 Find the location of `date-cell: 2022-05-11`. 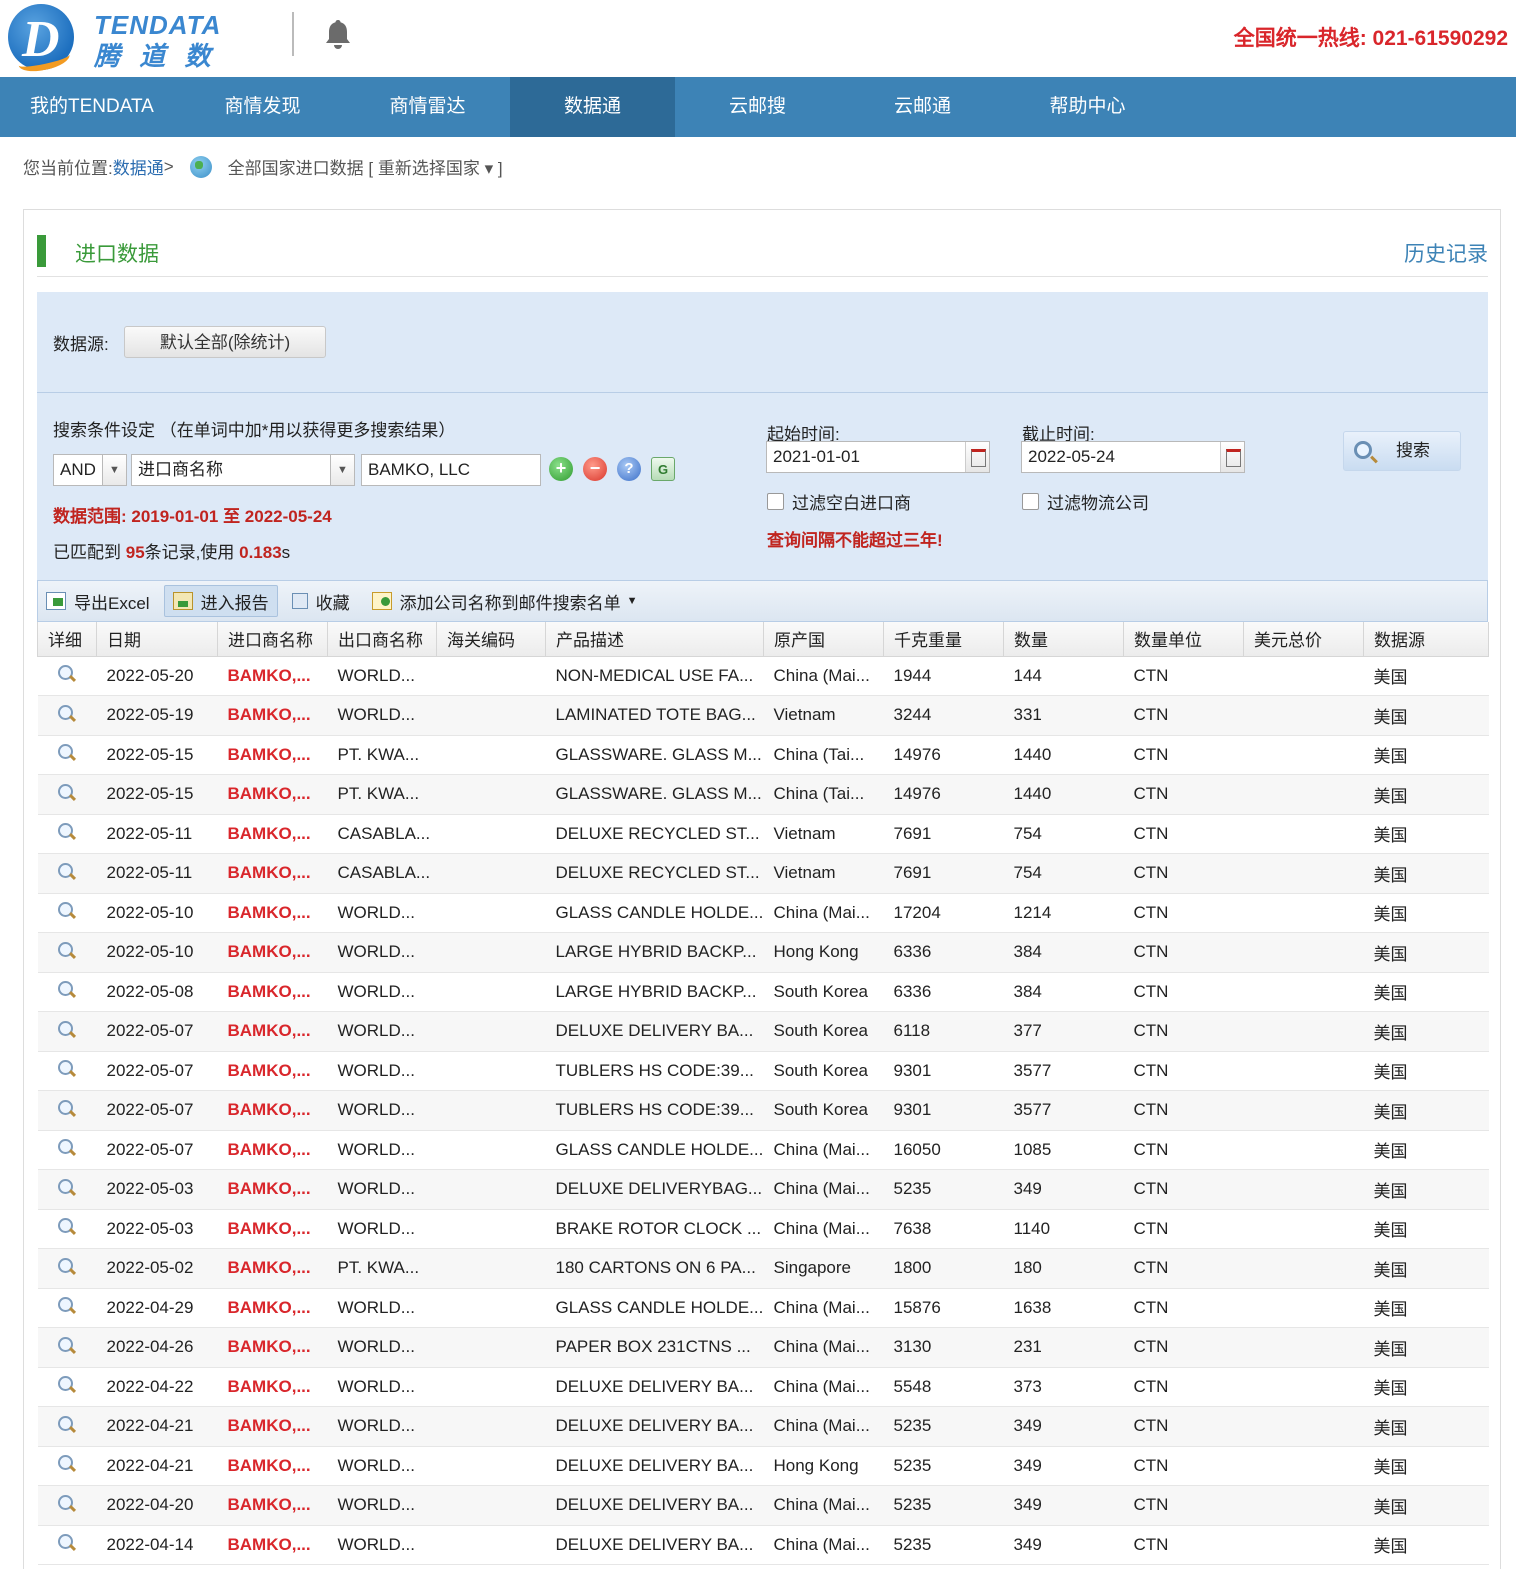

date-cell: 2022-05-11 is located at coordinates (157, 873).